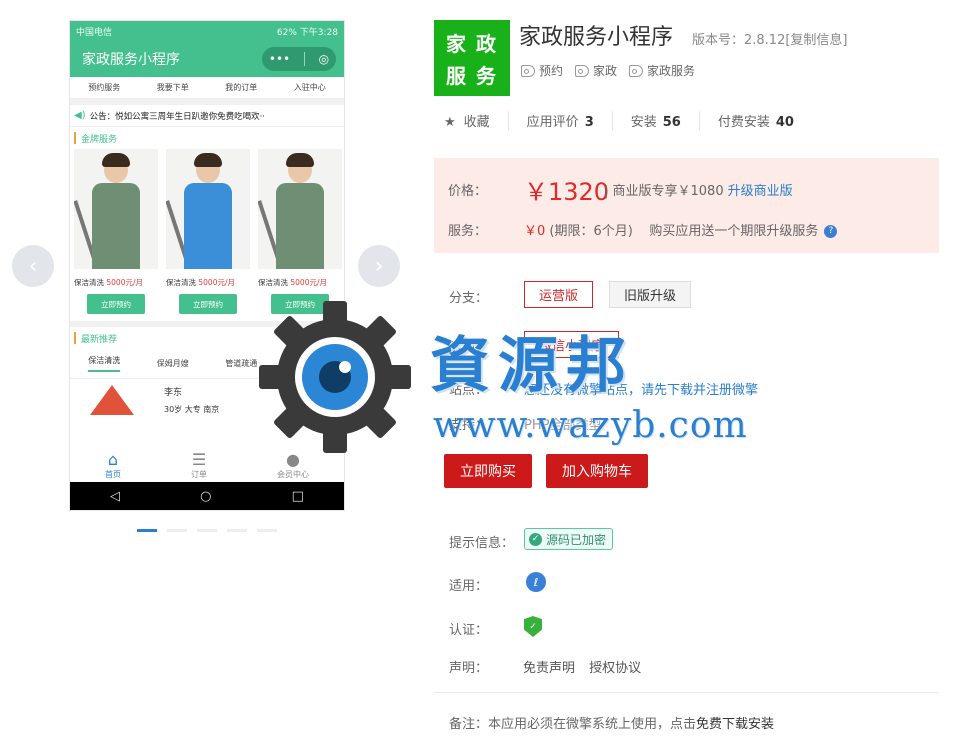 The width and height of the screenshot is (959, 751). I want to click on app-logo: 家政 服务, so click(472, 58).